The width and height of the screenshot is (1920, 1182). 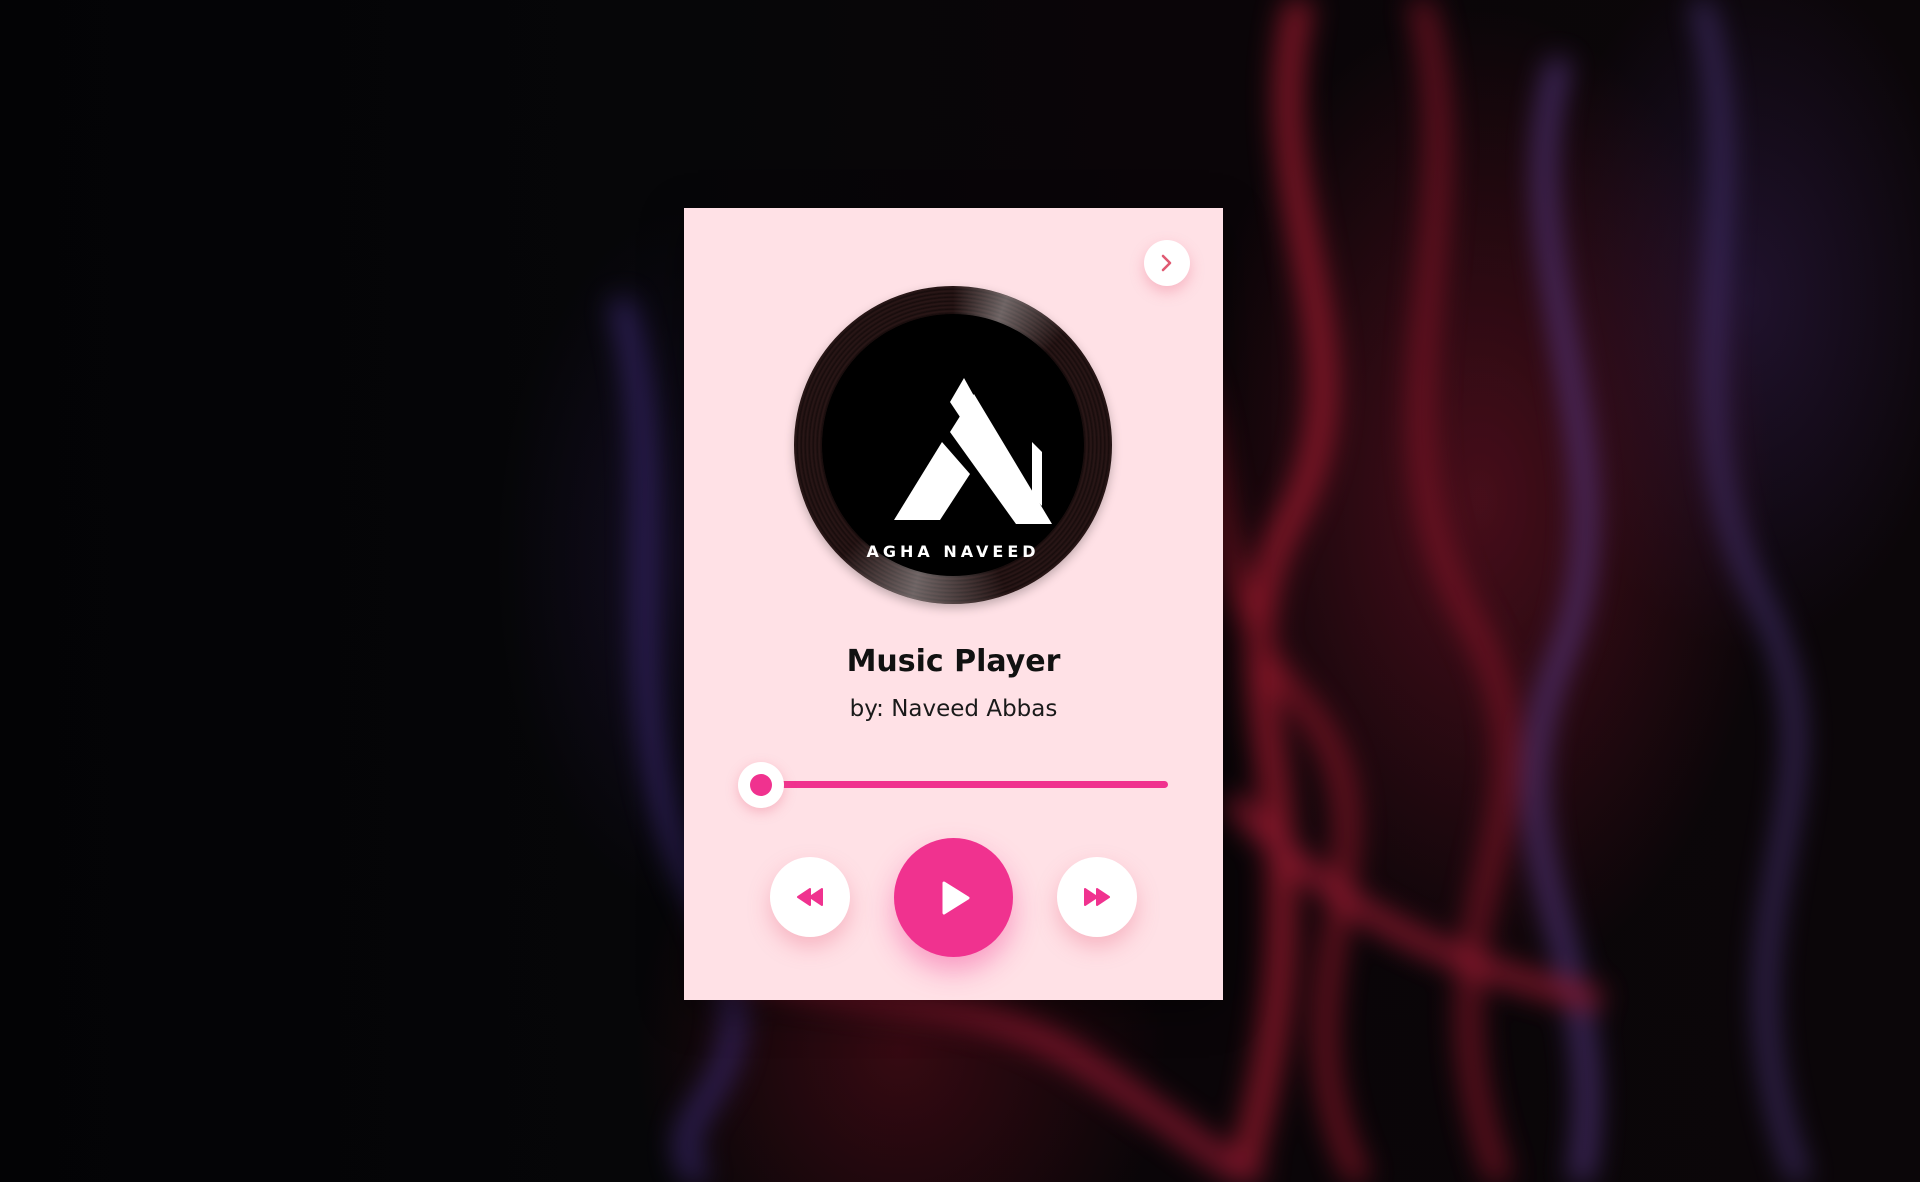 I want to click on progress-slider, so click(x=953, y=785).